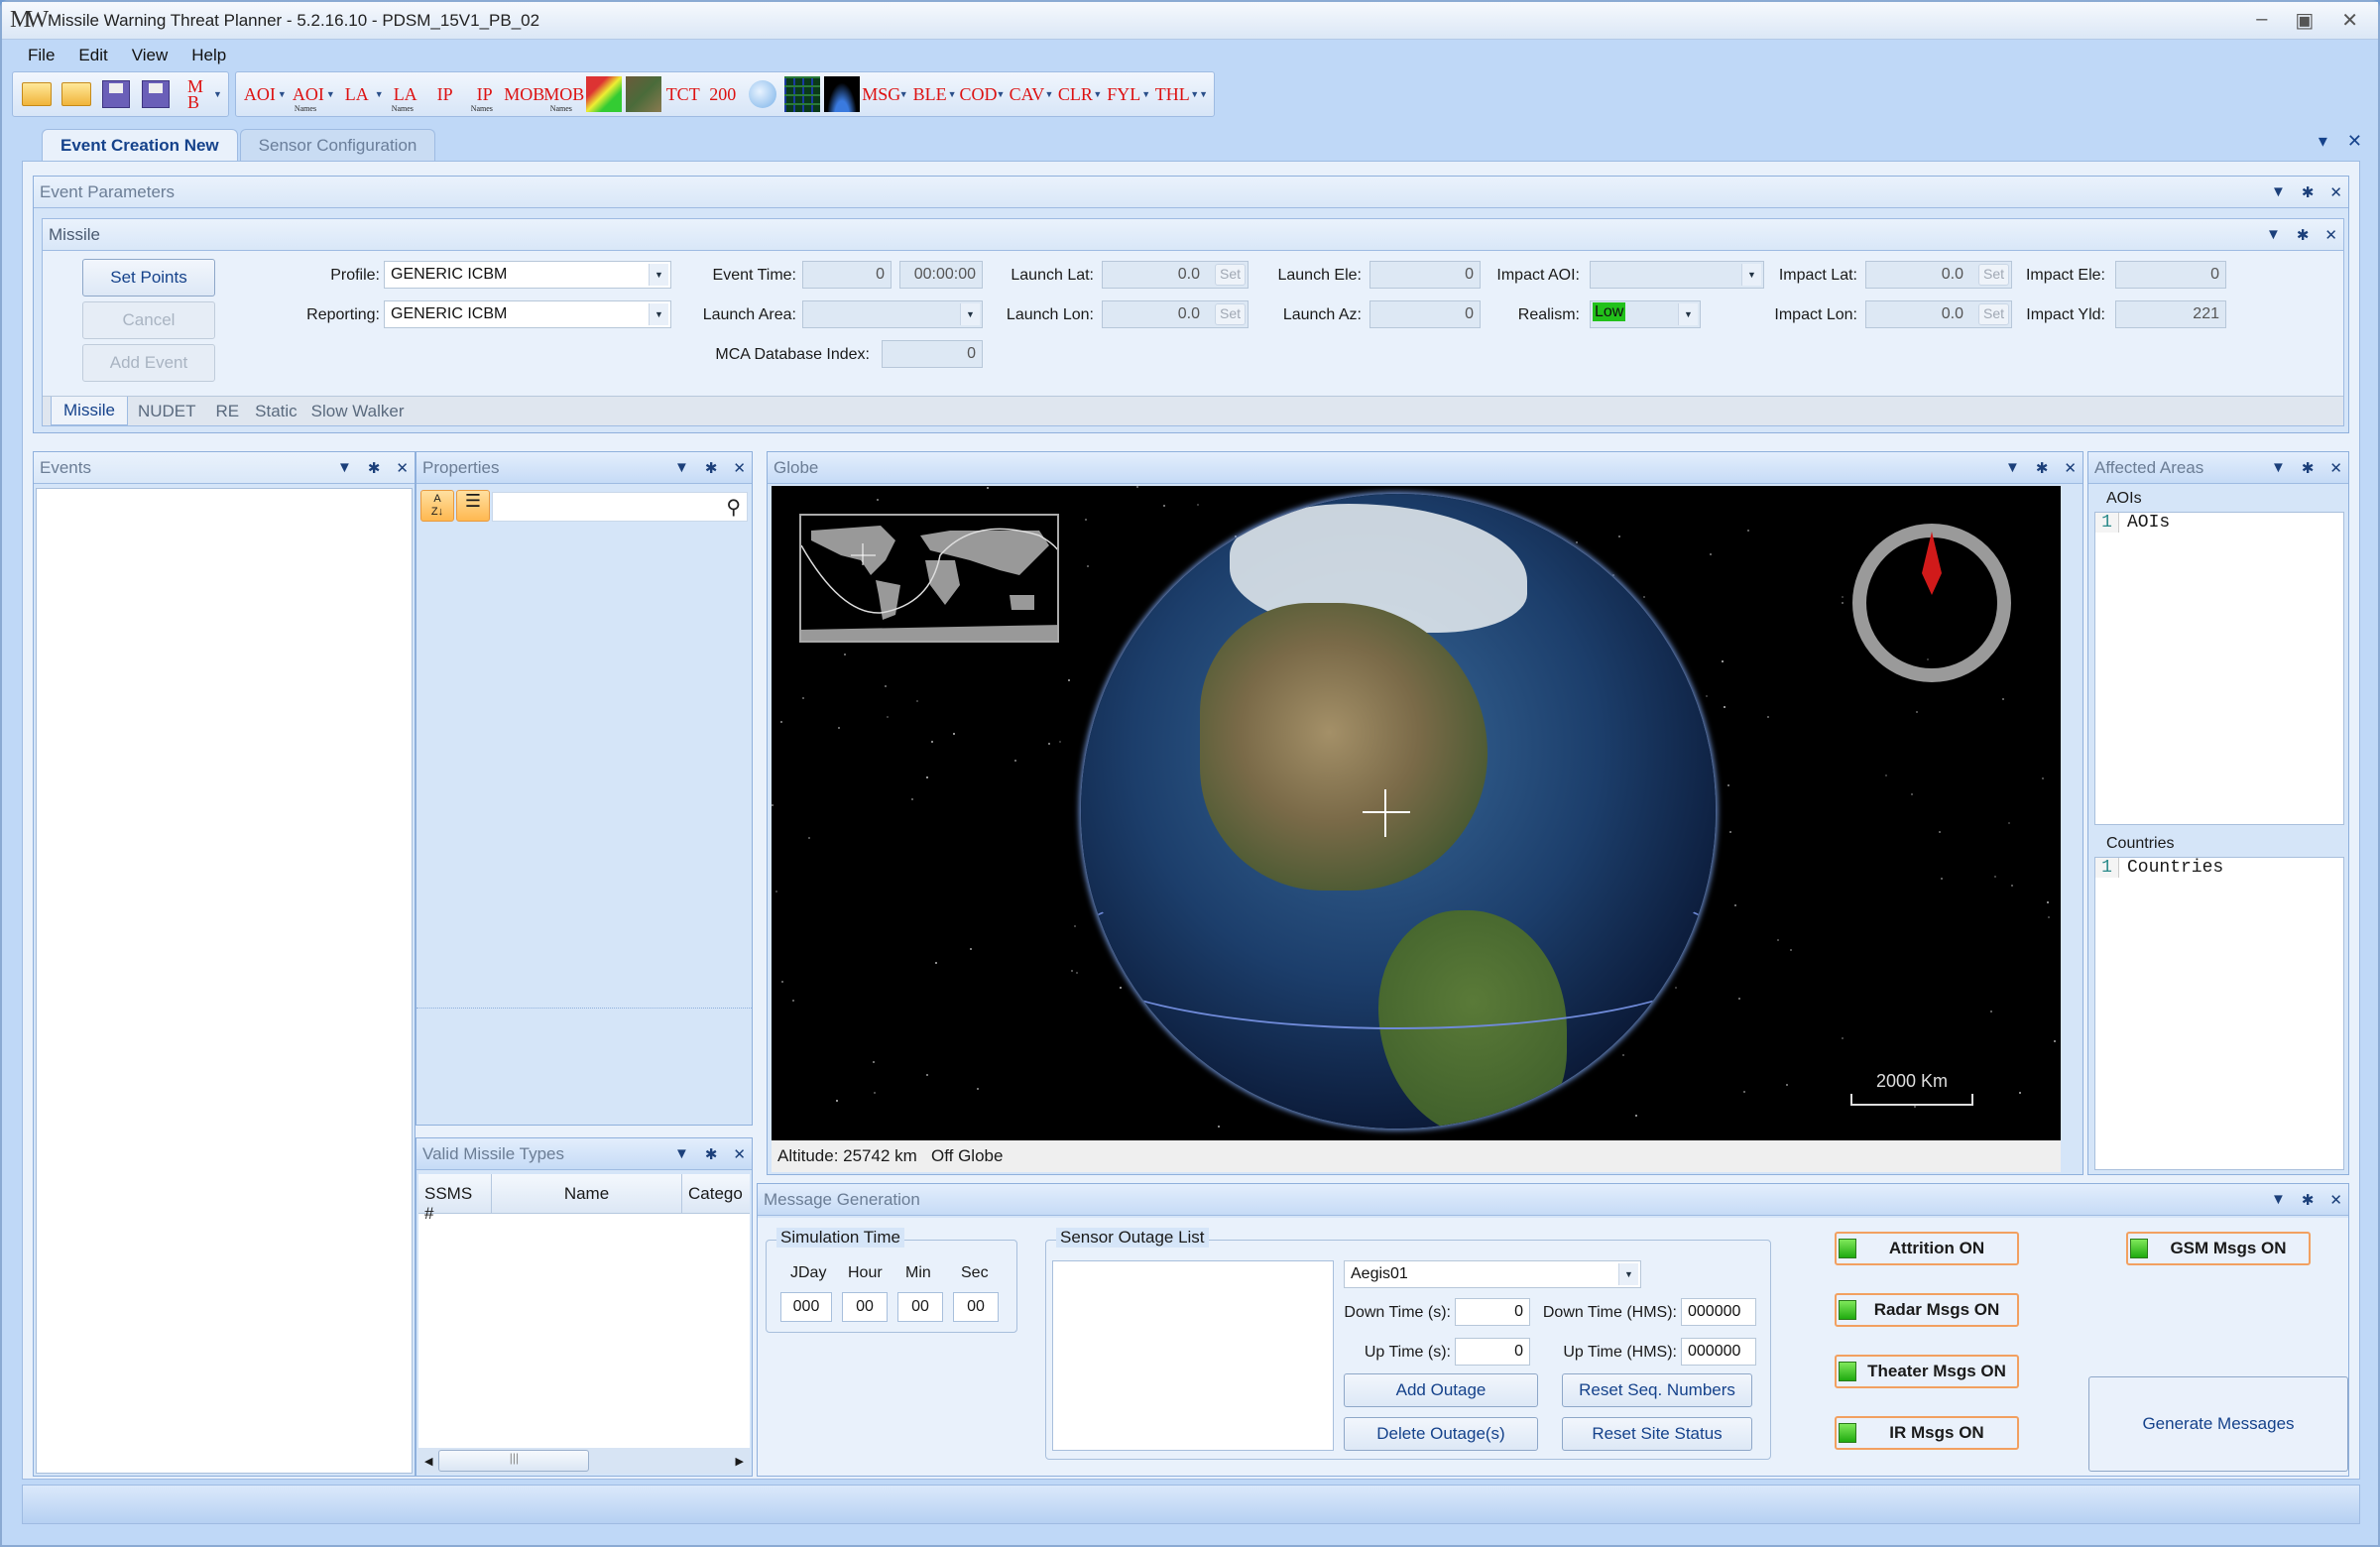  What do you see at coordinates (865, 1307) in the screenshot?
I see `hour-input: 00` at bounding box center [865, 1307].